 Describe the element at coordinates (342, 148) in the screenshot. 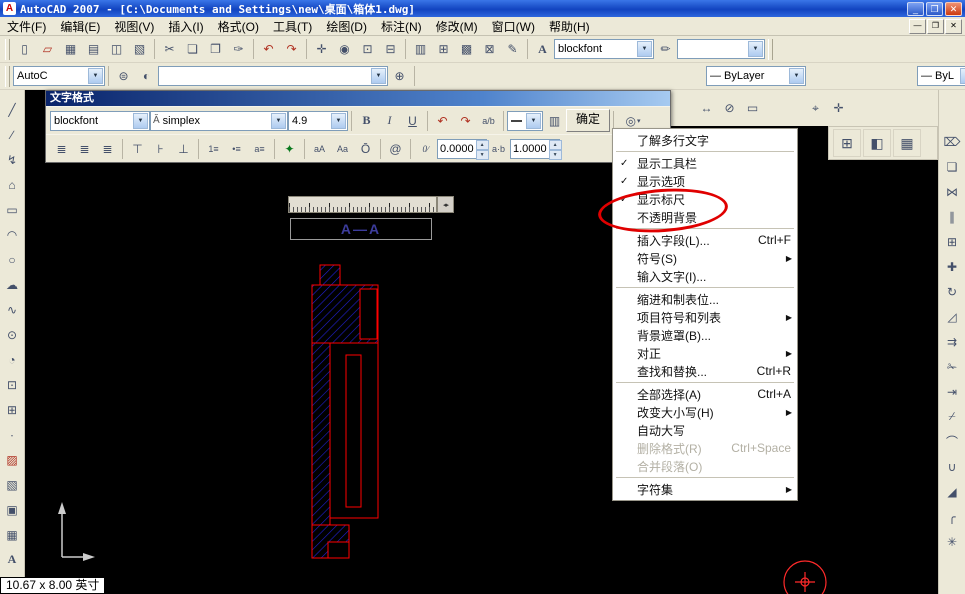

I see `lowercase-icon: Aa` at that location.